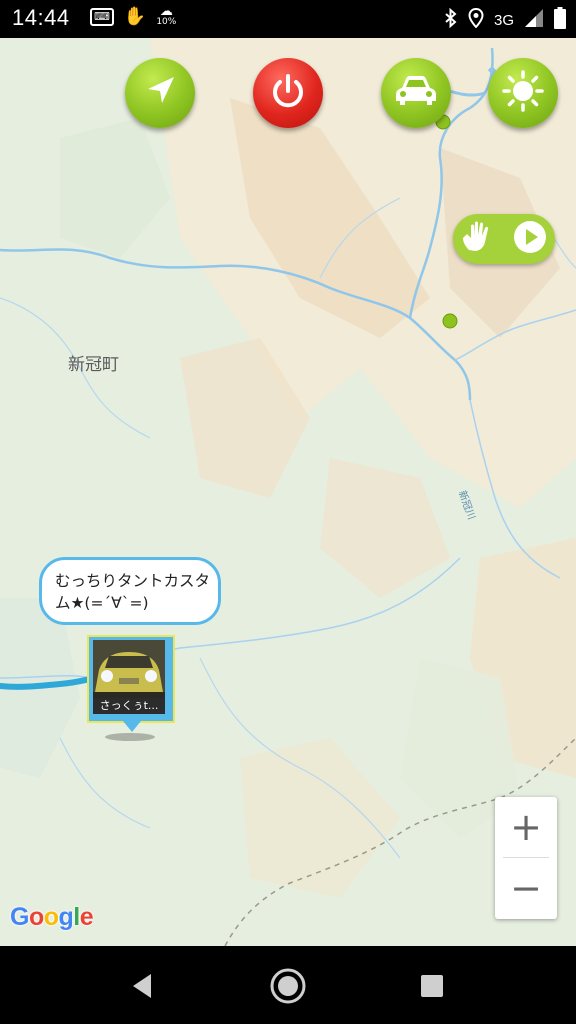 Image resolution: width=576 pixels, height=1024 pixels. What do you see at coordinates (530, 239) in the screenshot?
I see `play-icon` at bounding box center [530, 239].